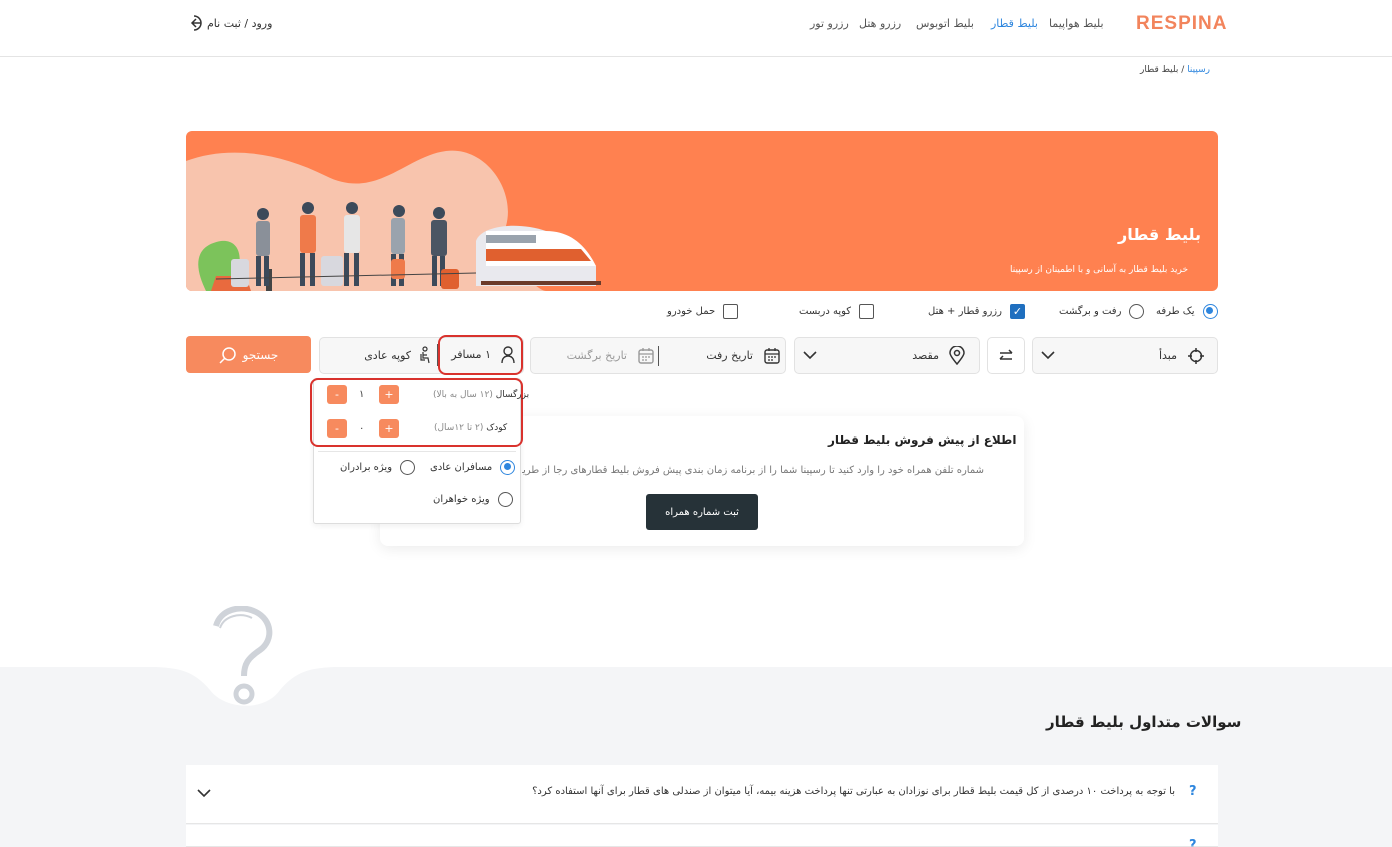 The height and width of the screenshot is (847, 1392). I want to click on adult-label-text: بزرگسال, so click(512, 395).